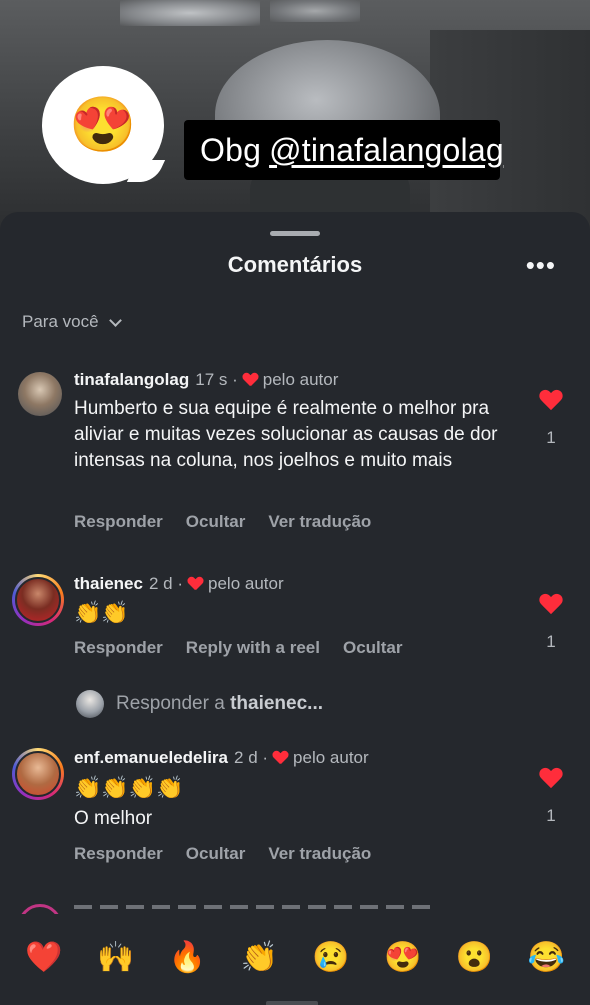 This screenshot has height=1005, width=590. I want to click on comment-item-partial, so click(295, 909).